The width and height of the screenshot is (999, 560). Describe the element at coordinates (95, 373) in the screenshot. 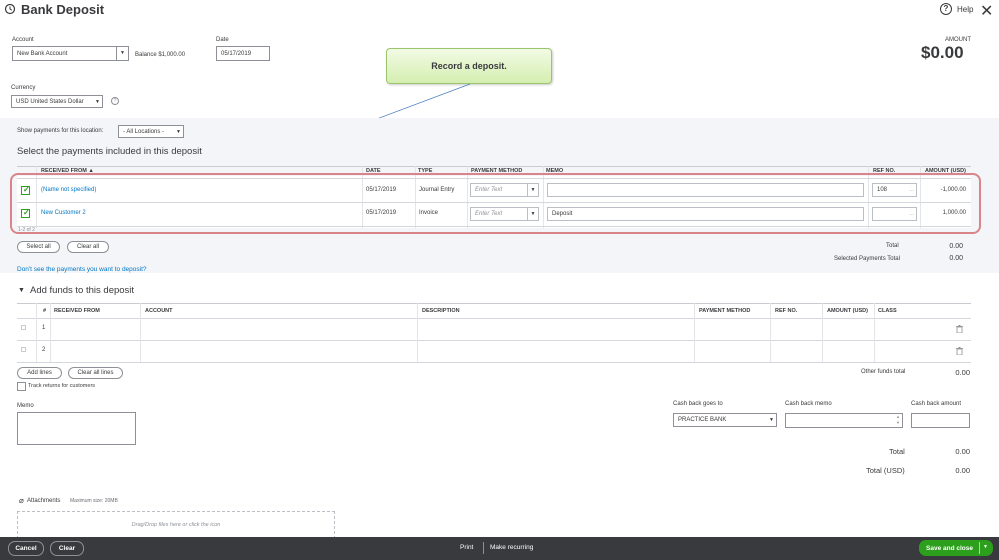

I see `clear-all-lines-button: Clear all lines` at that location.